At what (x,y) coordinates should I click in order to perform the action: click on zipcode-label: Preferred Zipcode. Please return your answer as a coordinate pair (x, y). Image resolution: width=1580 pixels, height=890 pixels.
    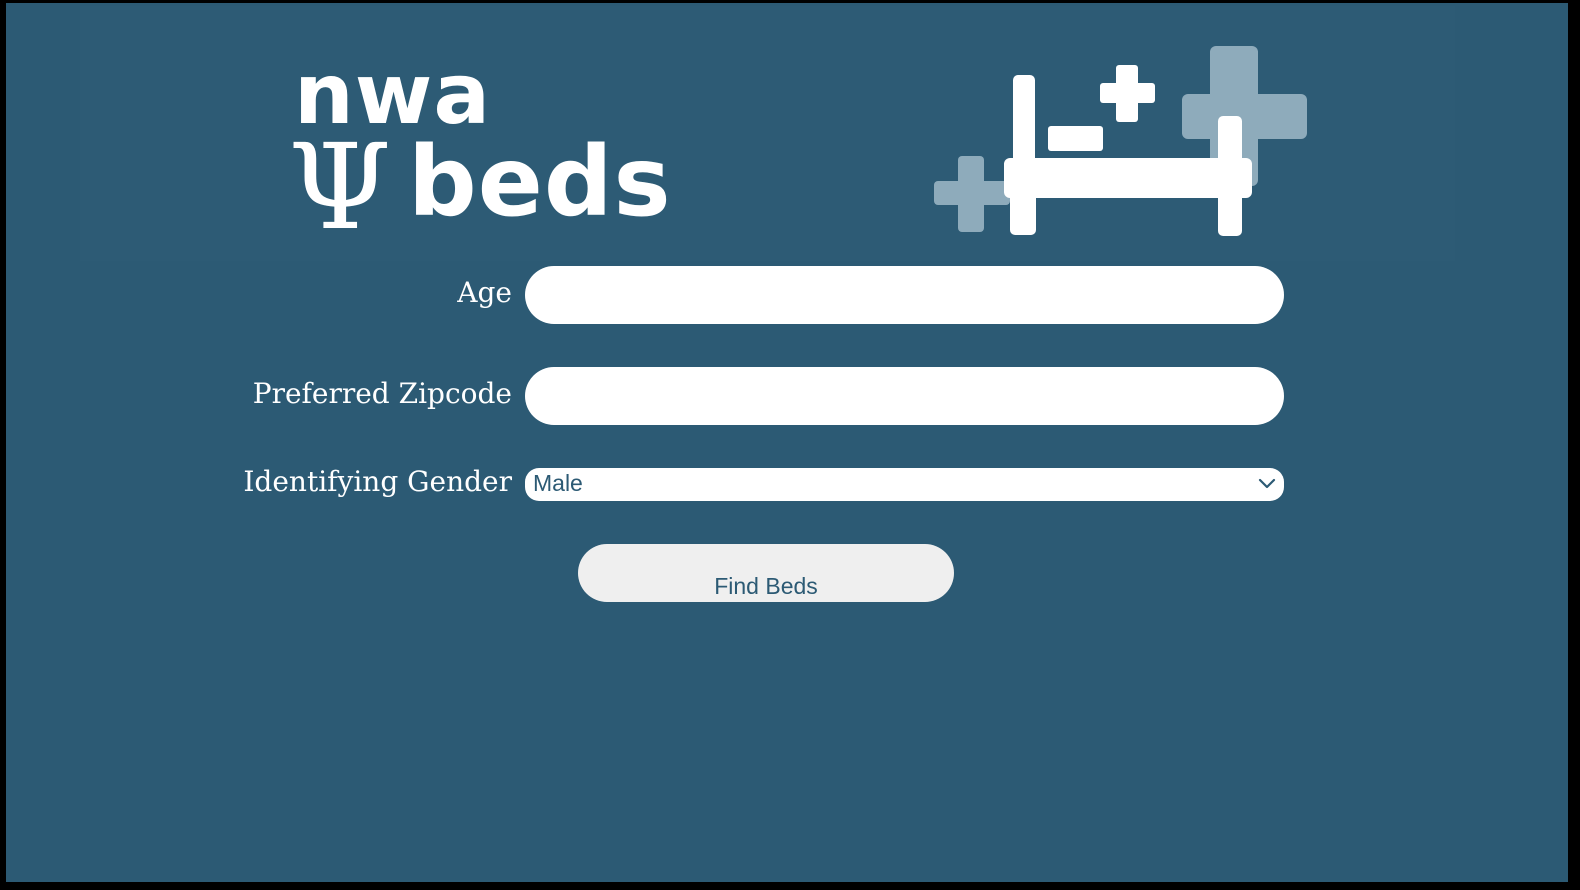
    Looking at the image, I should click on (382, 393).